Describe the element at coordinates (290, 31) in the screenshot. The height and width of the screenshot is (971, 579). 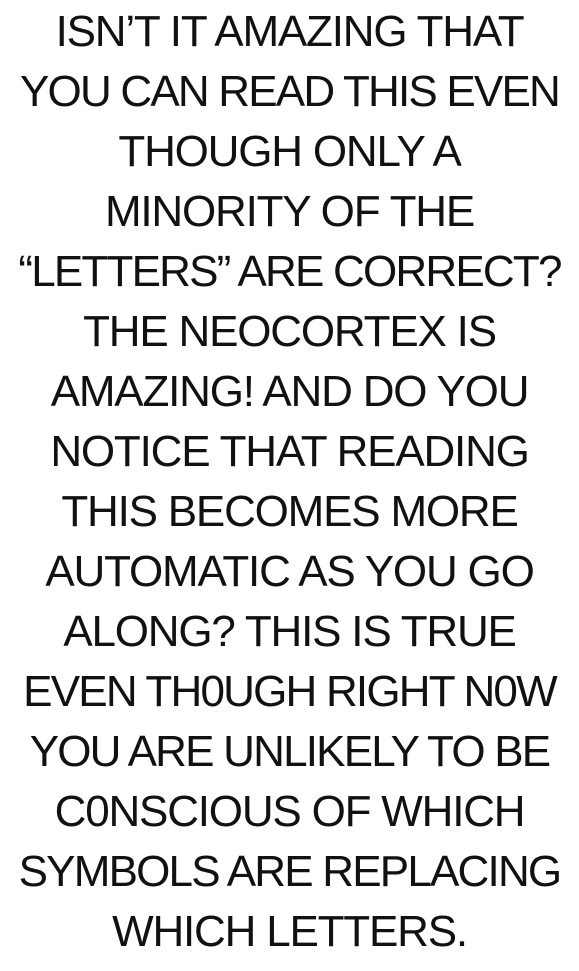
I see `text-line-1: ISN’T IT AMAZING THAT` at that location.